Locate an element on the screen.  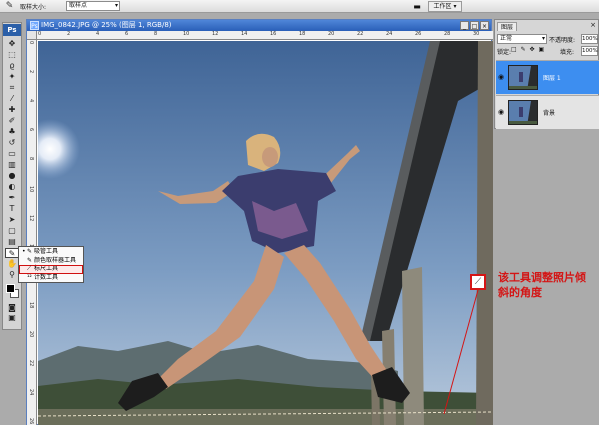
flyout-item-ruler: ⟋ 标尺工具 is located at coordinates (51, 269).